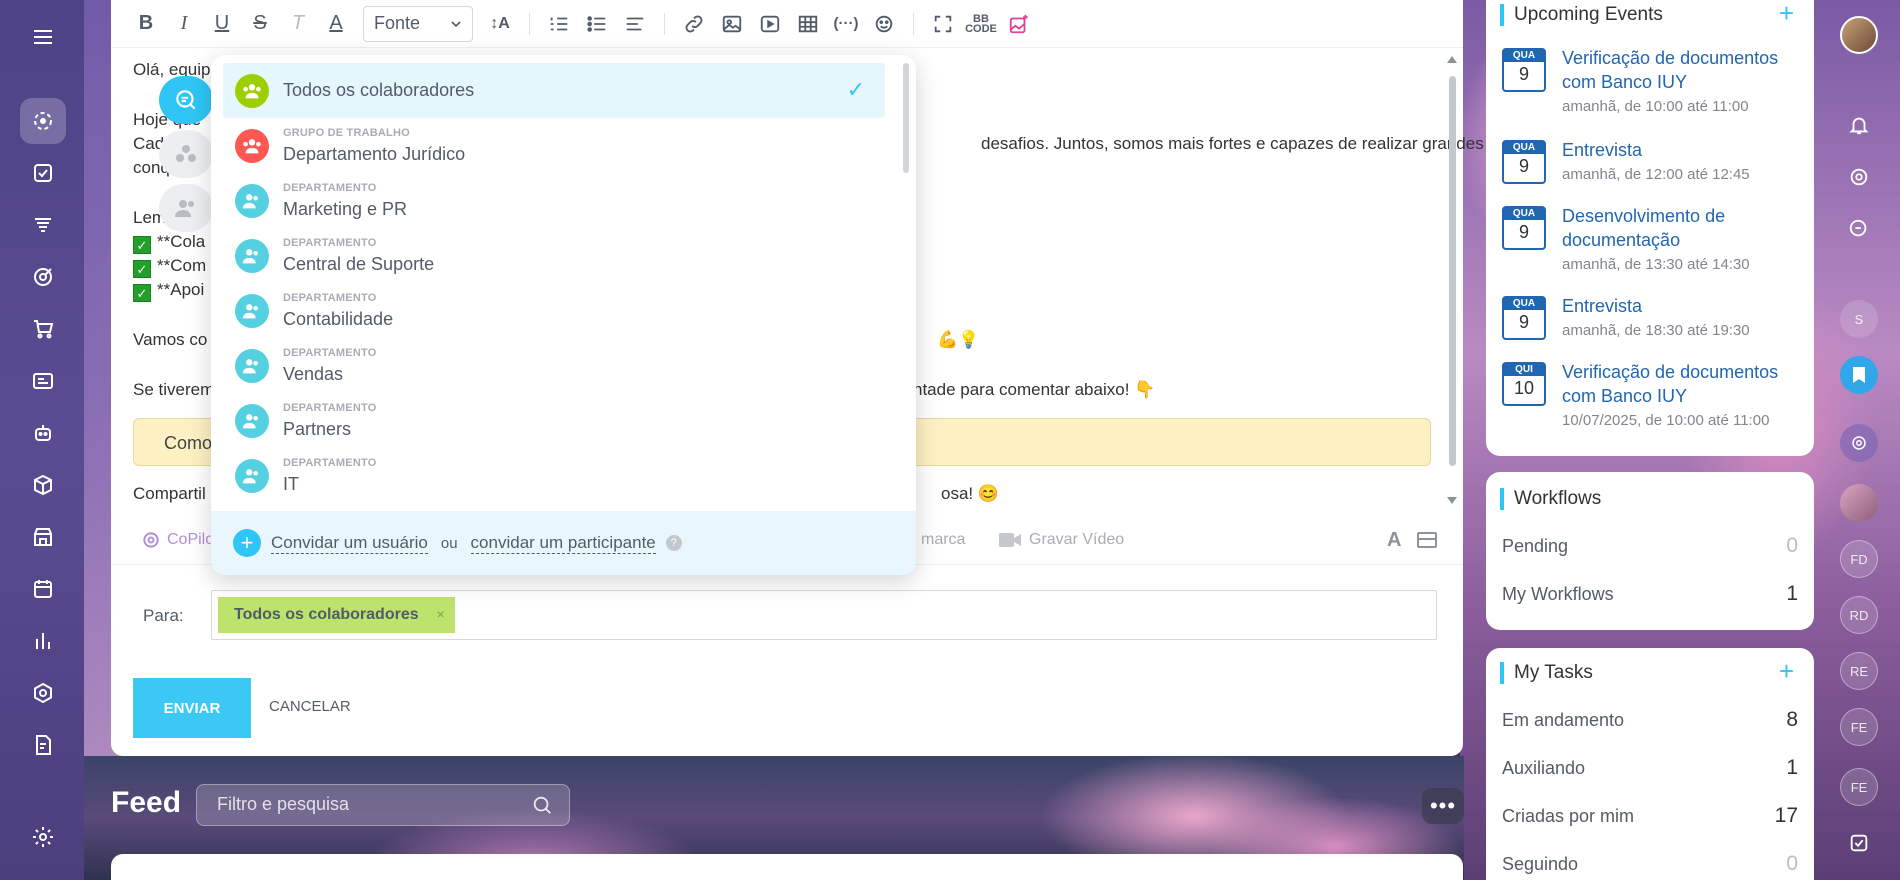 This screenshot has width=1900, height=880. Describe the element at coordinates (298, 24) in the screenshot. I see `clear-format-button: T` at that location.